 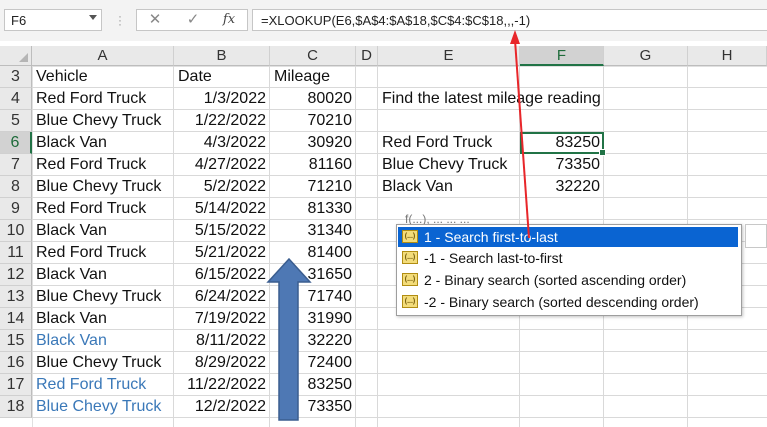 What do you see at coordinates (16, 253) in the screenshot?
I see `row-header-11: 11` at bounding box center [16, 253].